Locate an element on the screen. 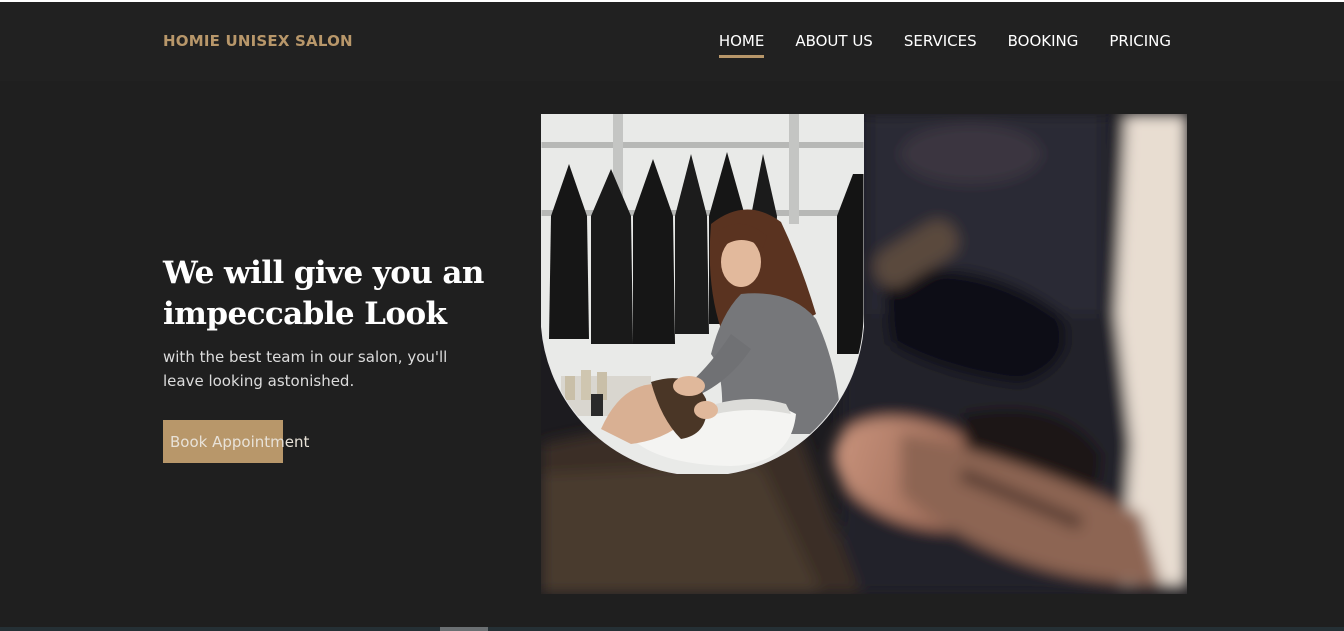 Image resolution: width=1344 pixels, height=631 pixels. hero-title-line-2: impeccable Look is located at coordinates (305, 314).